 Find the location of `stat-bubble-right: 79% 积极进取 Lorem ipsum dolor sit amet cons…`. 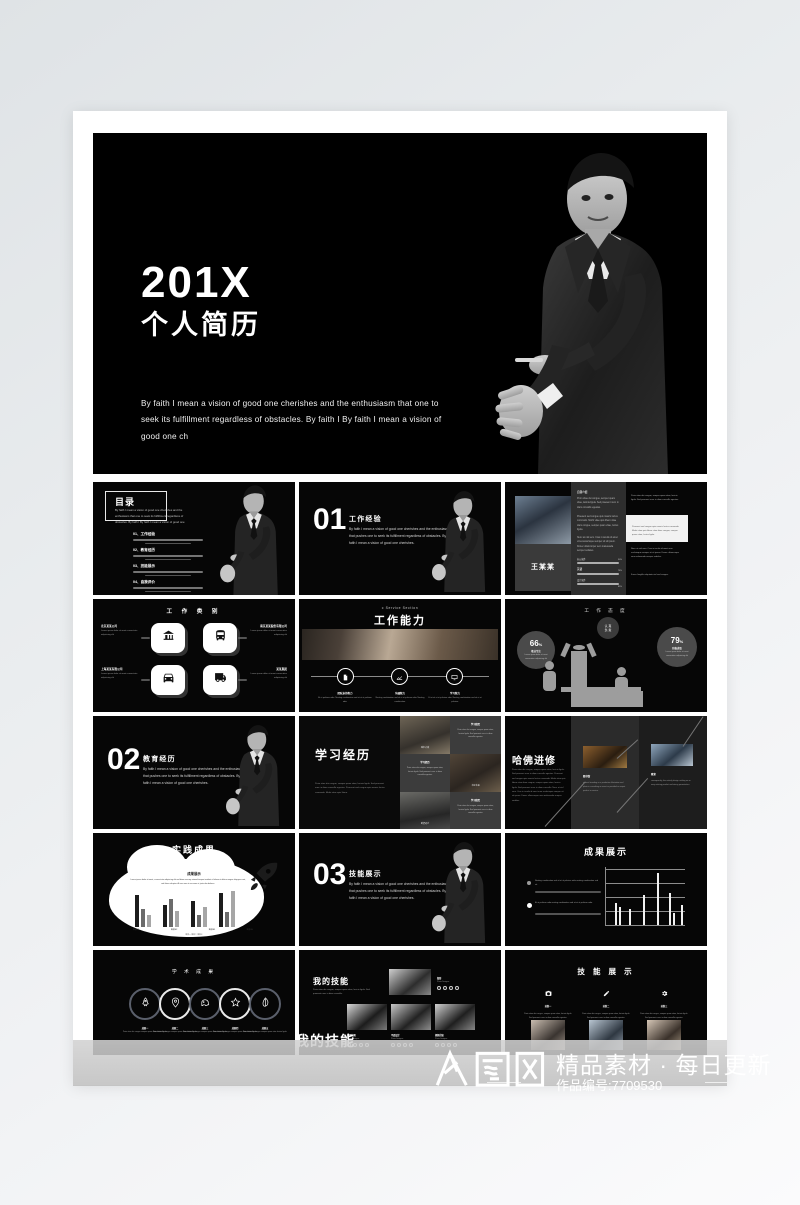

stat-bubble-right: 79% 积极进取 Lorem ipsum dolor sit amet cons… is located at coordinates (677, 647).